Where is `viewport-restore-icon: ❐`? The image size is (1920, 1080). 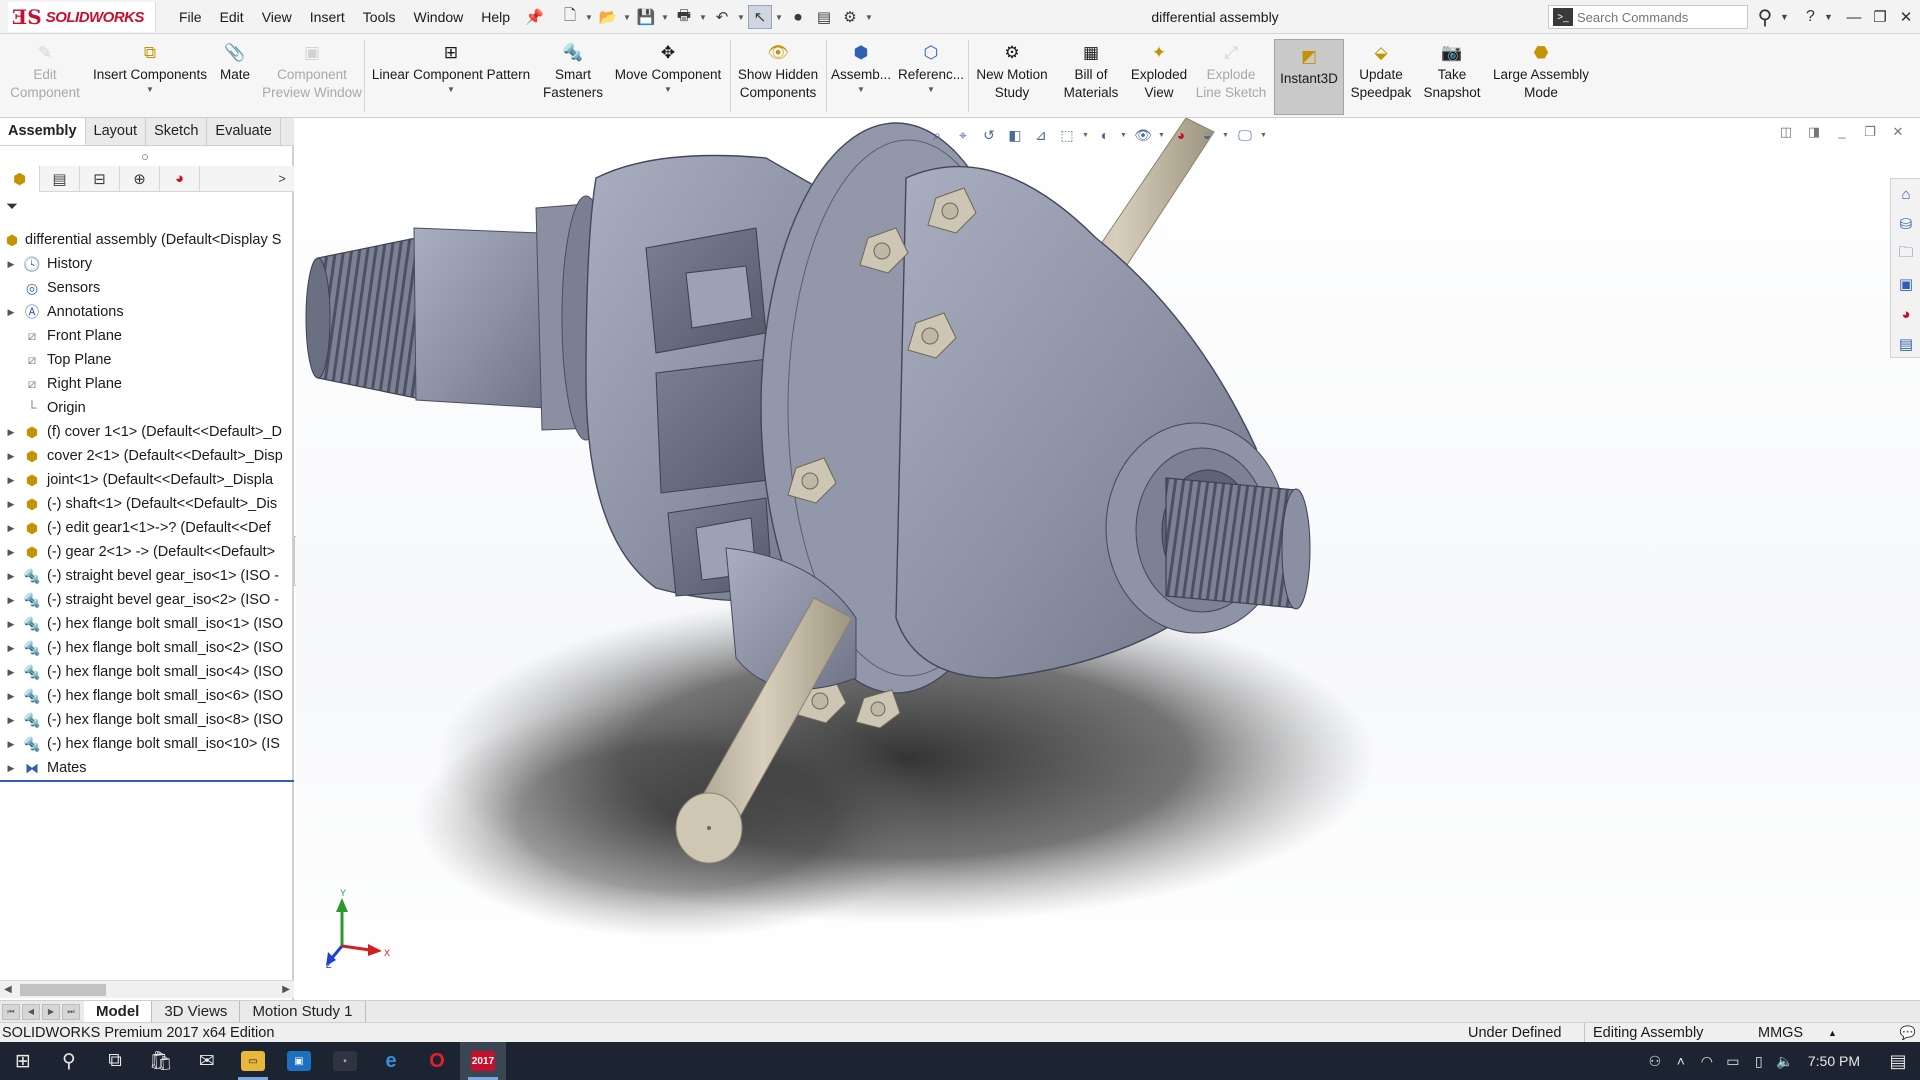
viewport-restore-icon: ❐ is located at coordinates (1870, 132).